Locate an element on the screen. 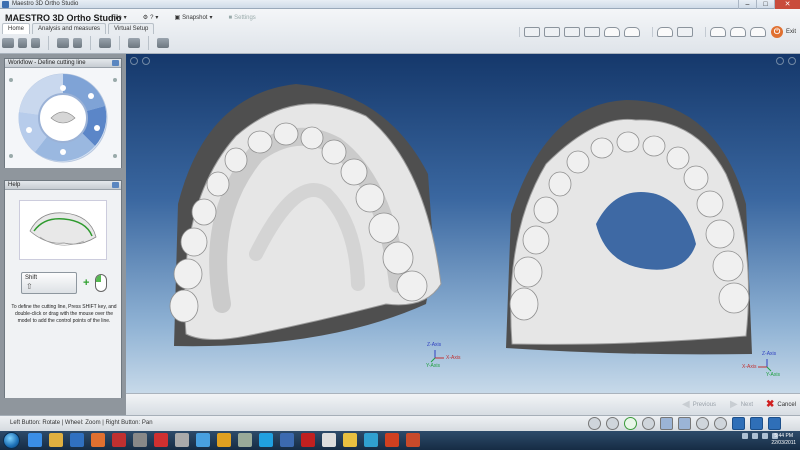 The width and height of the screenshot is (800, 450). menu-help: ⚙? ▾ is located at coordinates (151, 17).